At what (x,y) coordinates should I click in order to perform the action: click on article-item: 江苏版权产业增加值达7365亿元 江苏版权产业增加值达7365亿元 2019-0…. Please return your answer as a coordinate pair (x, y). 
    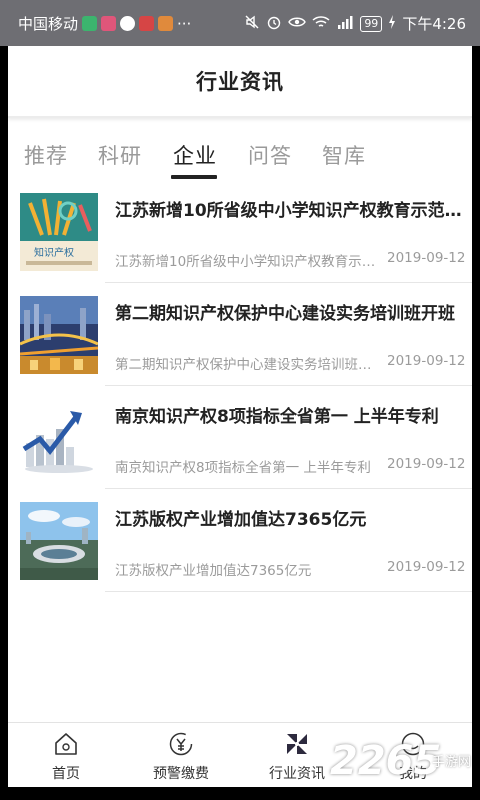
    Looking at the image, I should click on (240, 540).